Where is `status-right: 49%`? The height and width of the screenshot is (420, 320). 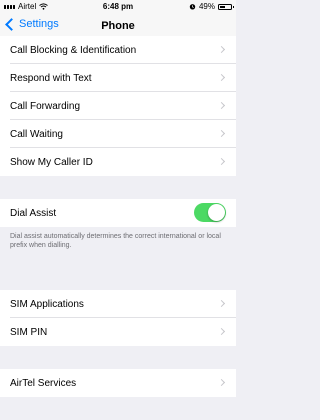 status-right: 49% is located at coordinates (211, 6).